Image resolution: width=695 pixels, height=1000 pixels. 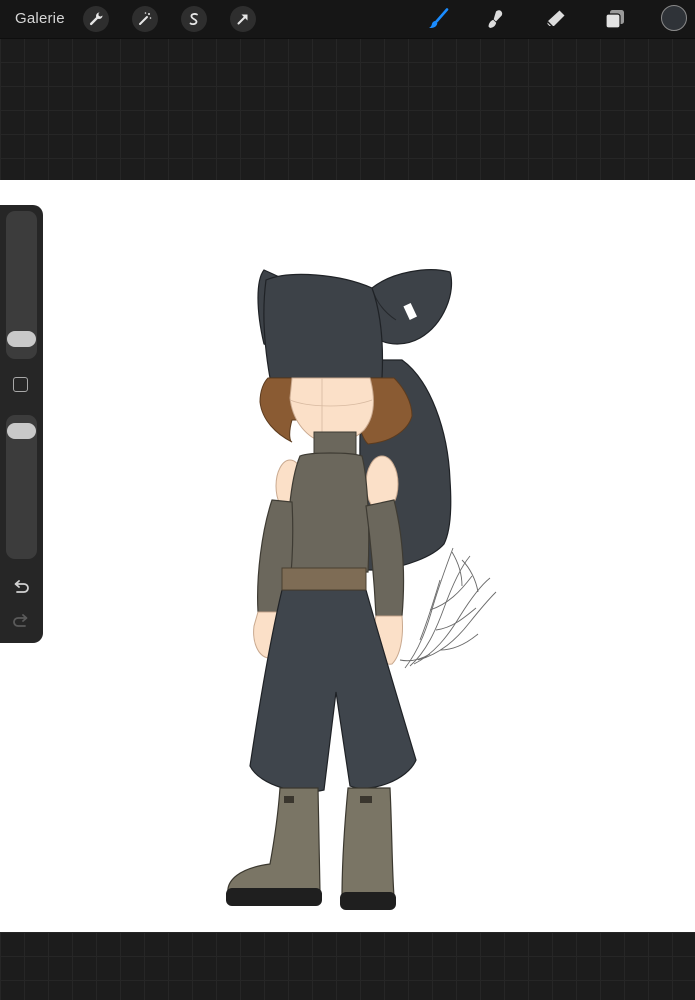 I want to click on boot-sole-right, so click(x=368, y=901).